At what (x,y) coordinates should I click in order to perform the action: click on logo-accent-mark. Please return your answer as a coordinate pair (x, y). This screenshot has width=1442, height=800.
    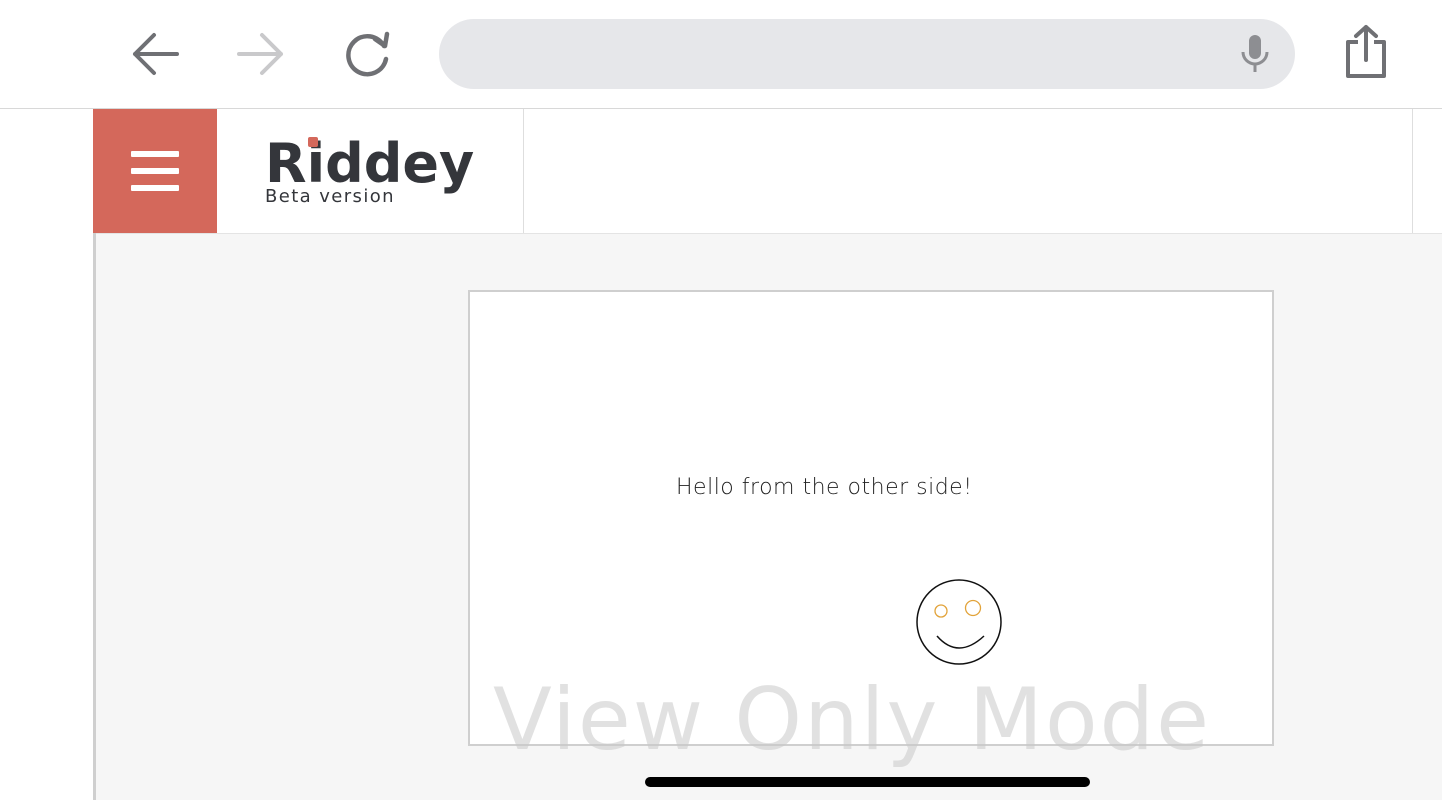
    Looking at the image, I should click on (313, 142).